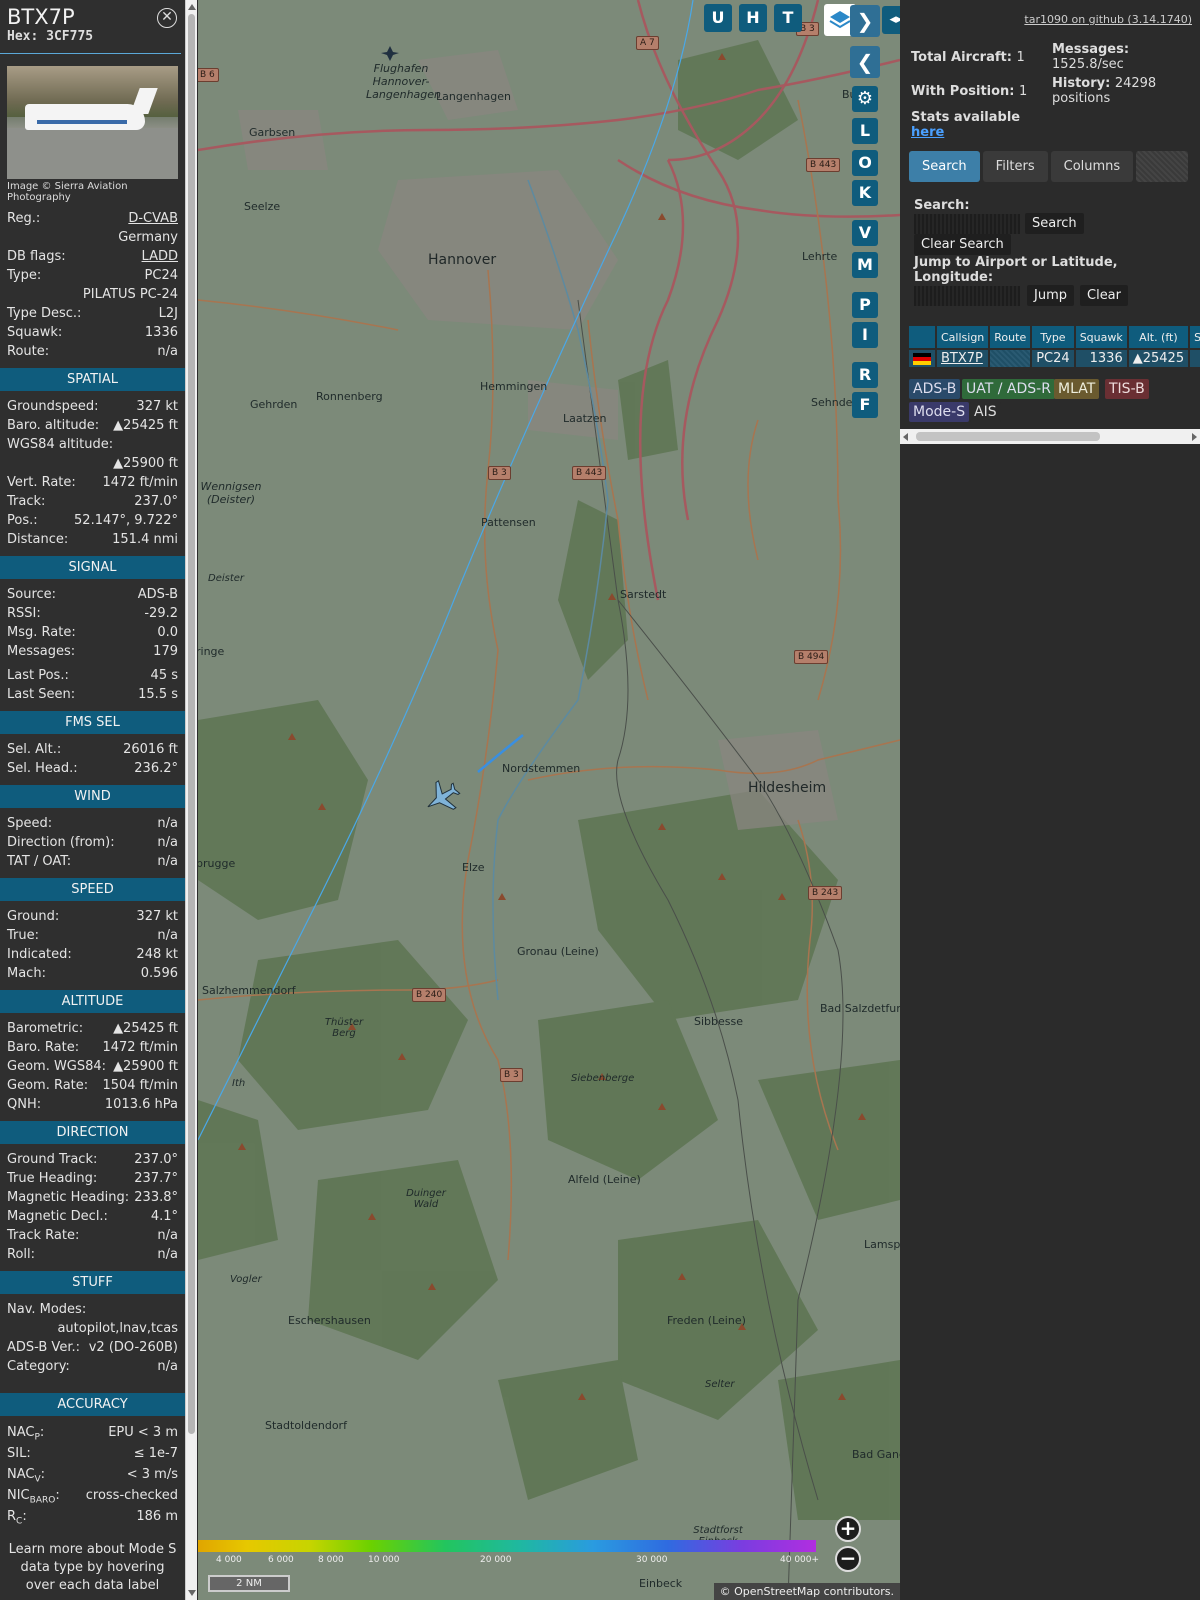  I want to click on info-value: LADD, so click(160, 256).